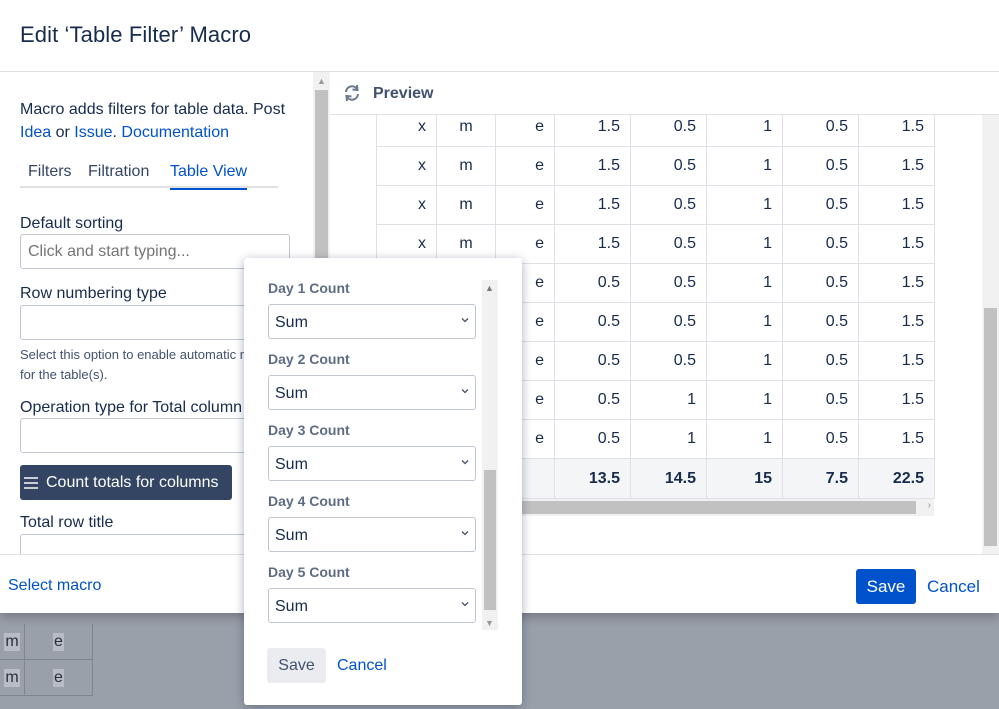 Image resolution: width=999 pixels, height=709 pixels. What do you see at coordinates (489, 623) in the screenshot?
I see `scroll-down-arrow-icon: ▼` at bounding box center [489, 623].